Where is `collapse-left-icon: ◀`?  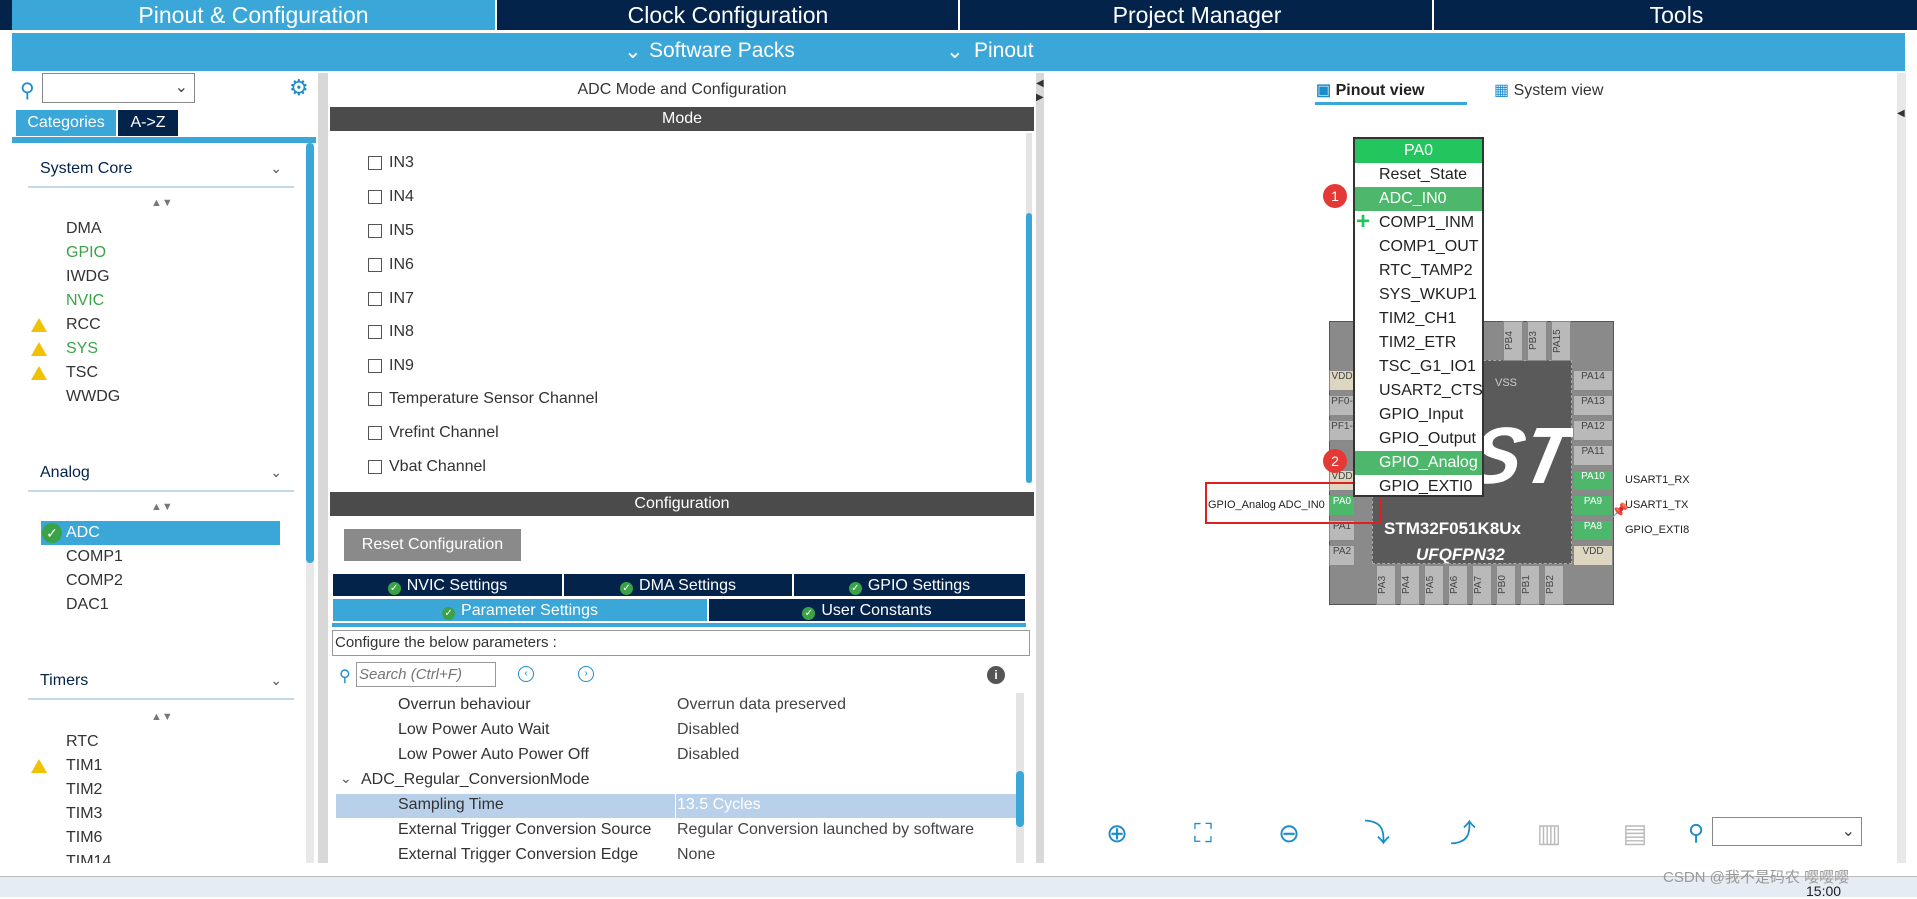
collapse-left-icon: ◀ is located at coordinates (1040, 83).